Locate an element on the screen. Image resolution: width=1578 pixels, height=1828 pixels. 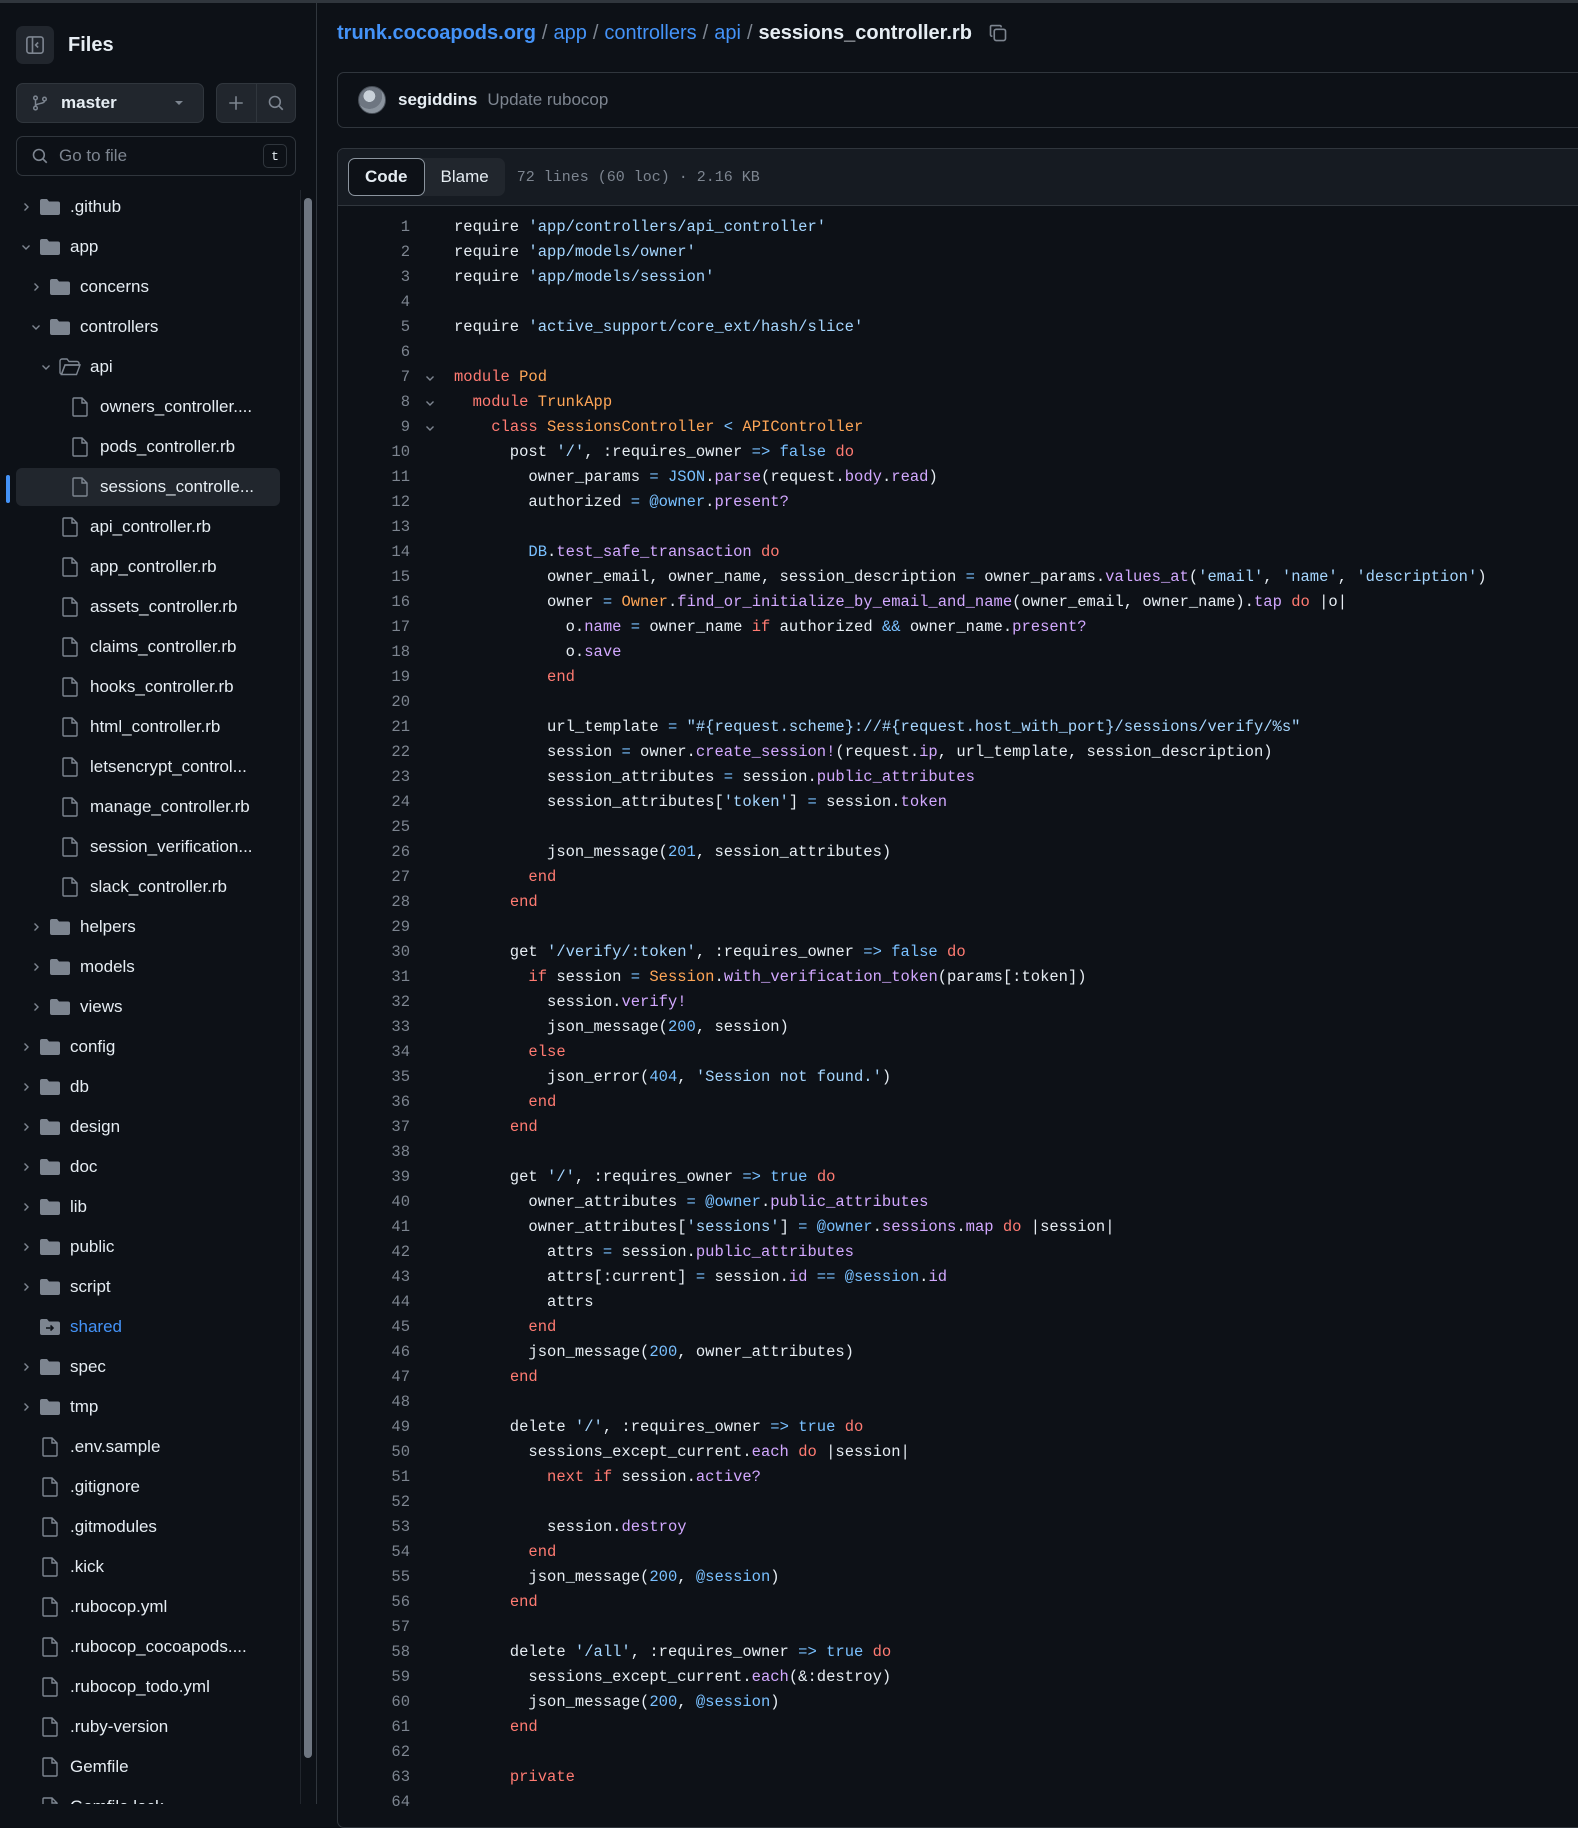
line-number: 56 is located at coordinates (374, 1602).